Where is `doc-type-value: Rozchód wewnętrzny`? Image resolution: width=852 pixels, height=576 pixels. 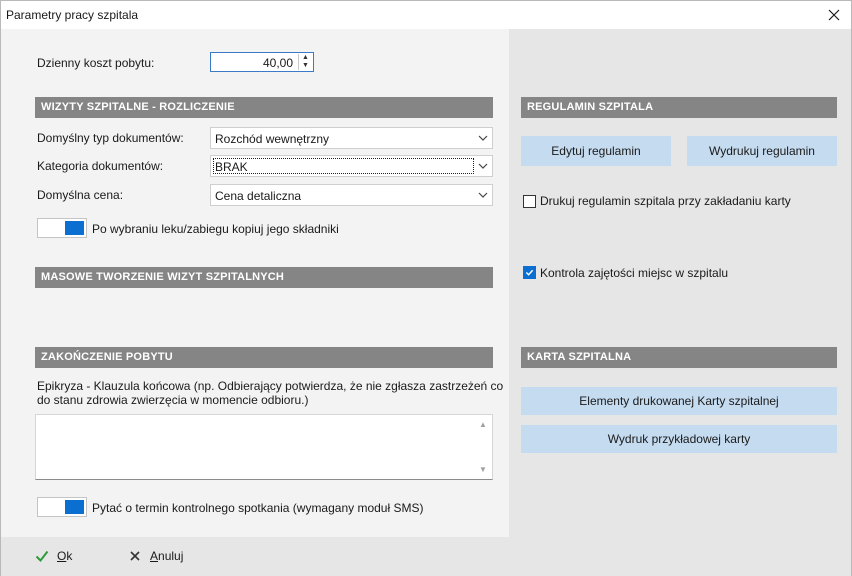
doc-type-value: Rozchód wewnętrzny is located at coordinates (272, 139).